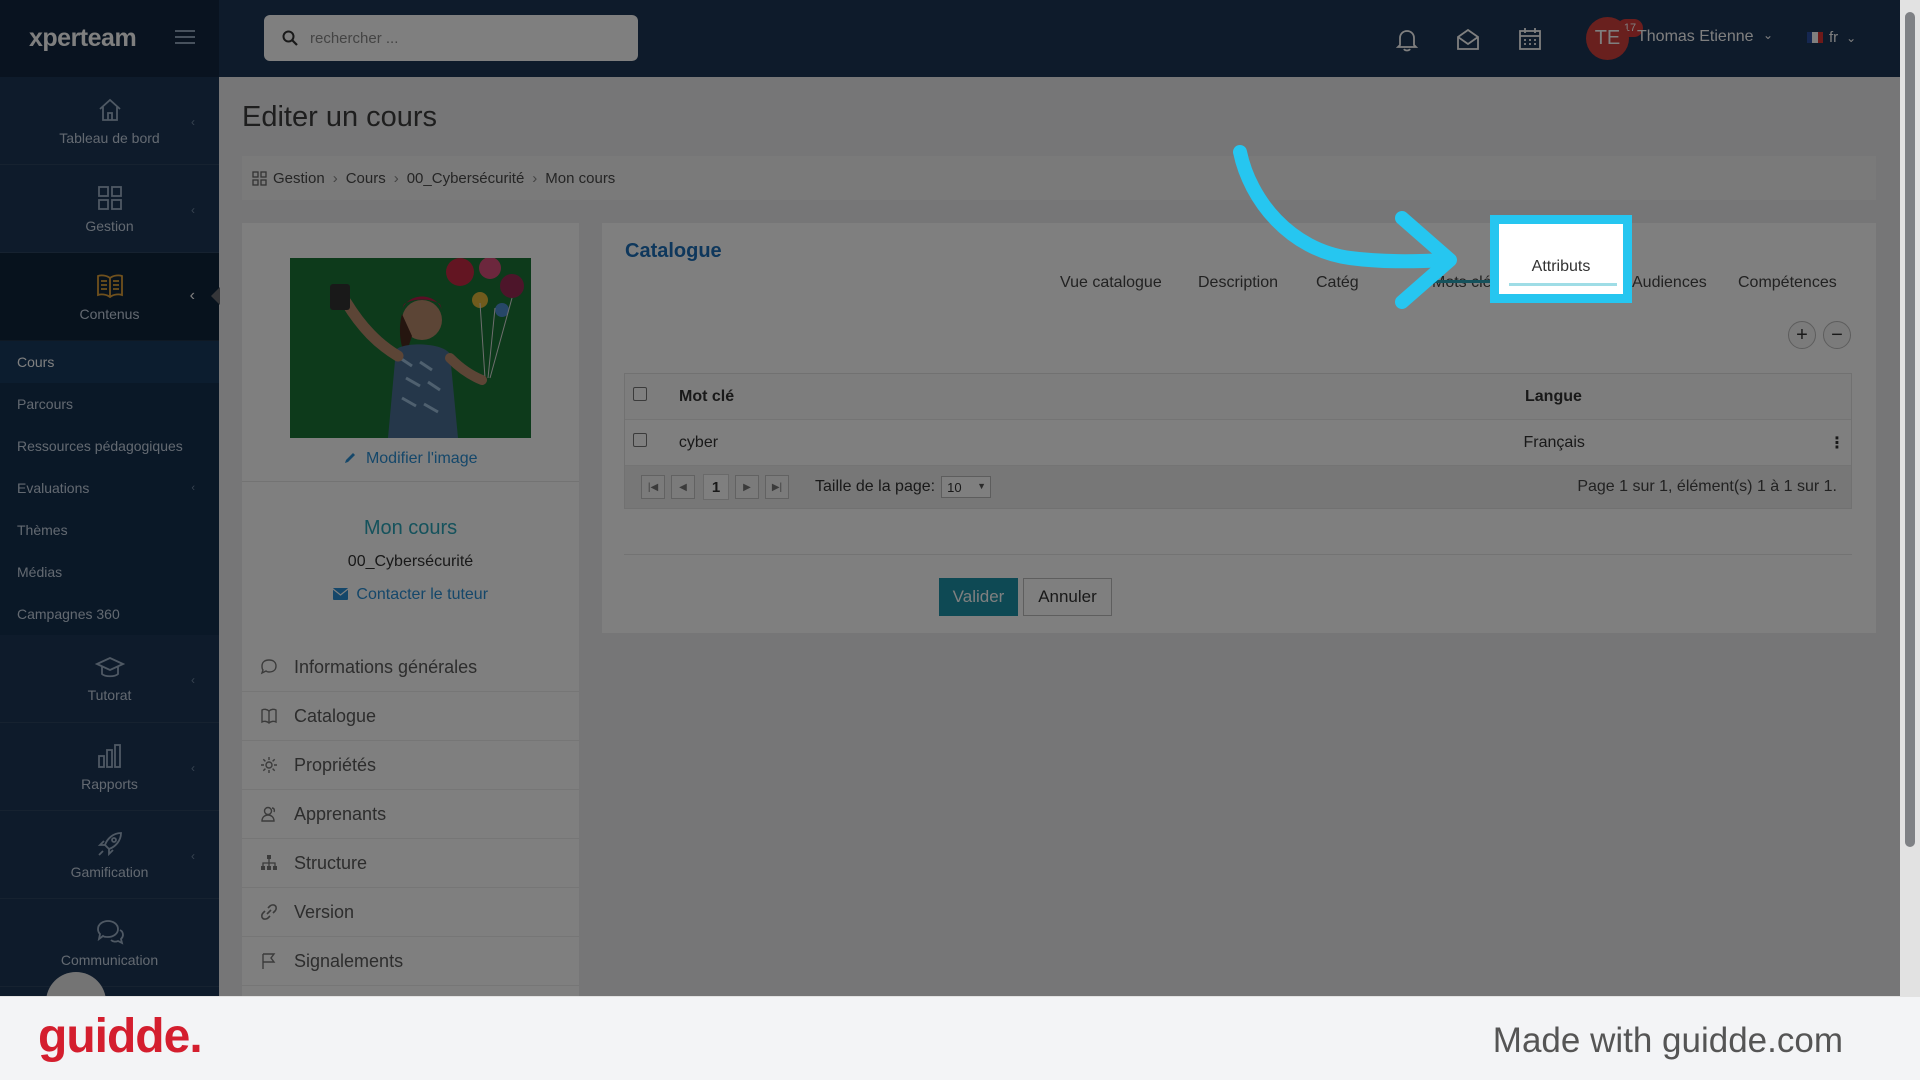 The height and width of the screenshot is (1080, 1920). Describe the element at coordinates (109, 767) in the screenshot. I see `sidebar-item-rapports: Rapports ‹` at that location.